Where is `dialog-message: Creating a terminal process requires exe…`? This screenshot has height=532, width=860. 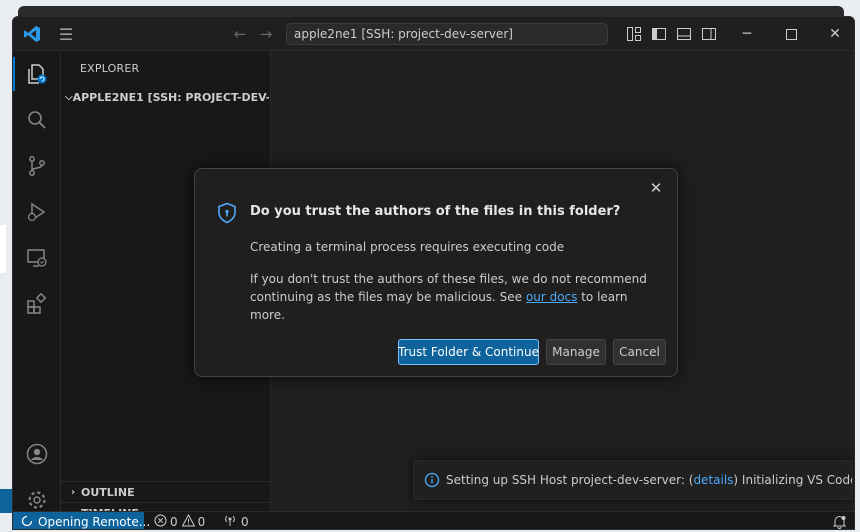 dialog-message: Creating a terminal process requires exe… is located at coordinates (407, 247).